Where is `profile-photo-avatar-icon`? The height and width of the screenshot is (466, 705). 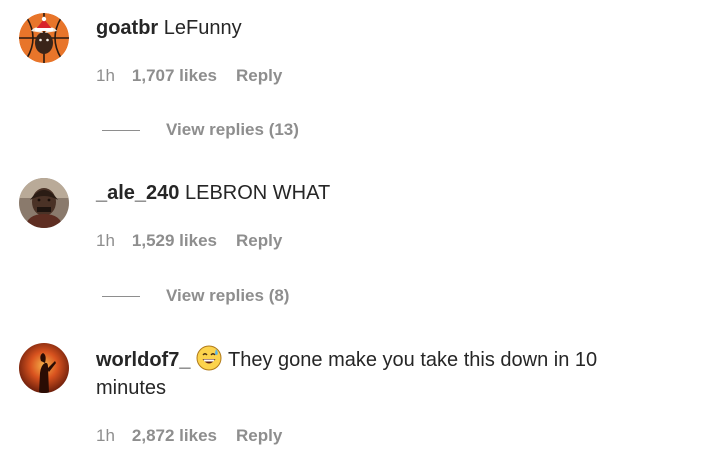
profile-photo-avatar-icon is located at coordinates (44, 203).